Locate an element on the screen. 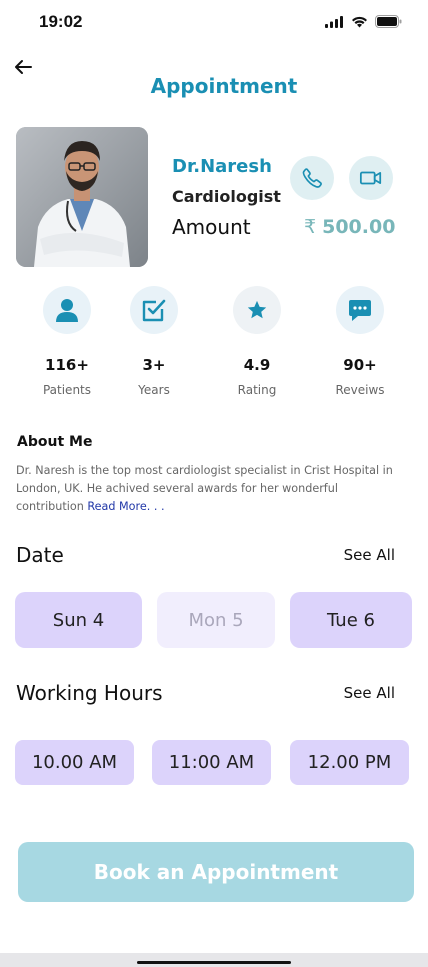 Image resolution: width=428 pixels, height=967 pixels. time-slot: 10.00 AM is located at coordinates (74, 762).